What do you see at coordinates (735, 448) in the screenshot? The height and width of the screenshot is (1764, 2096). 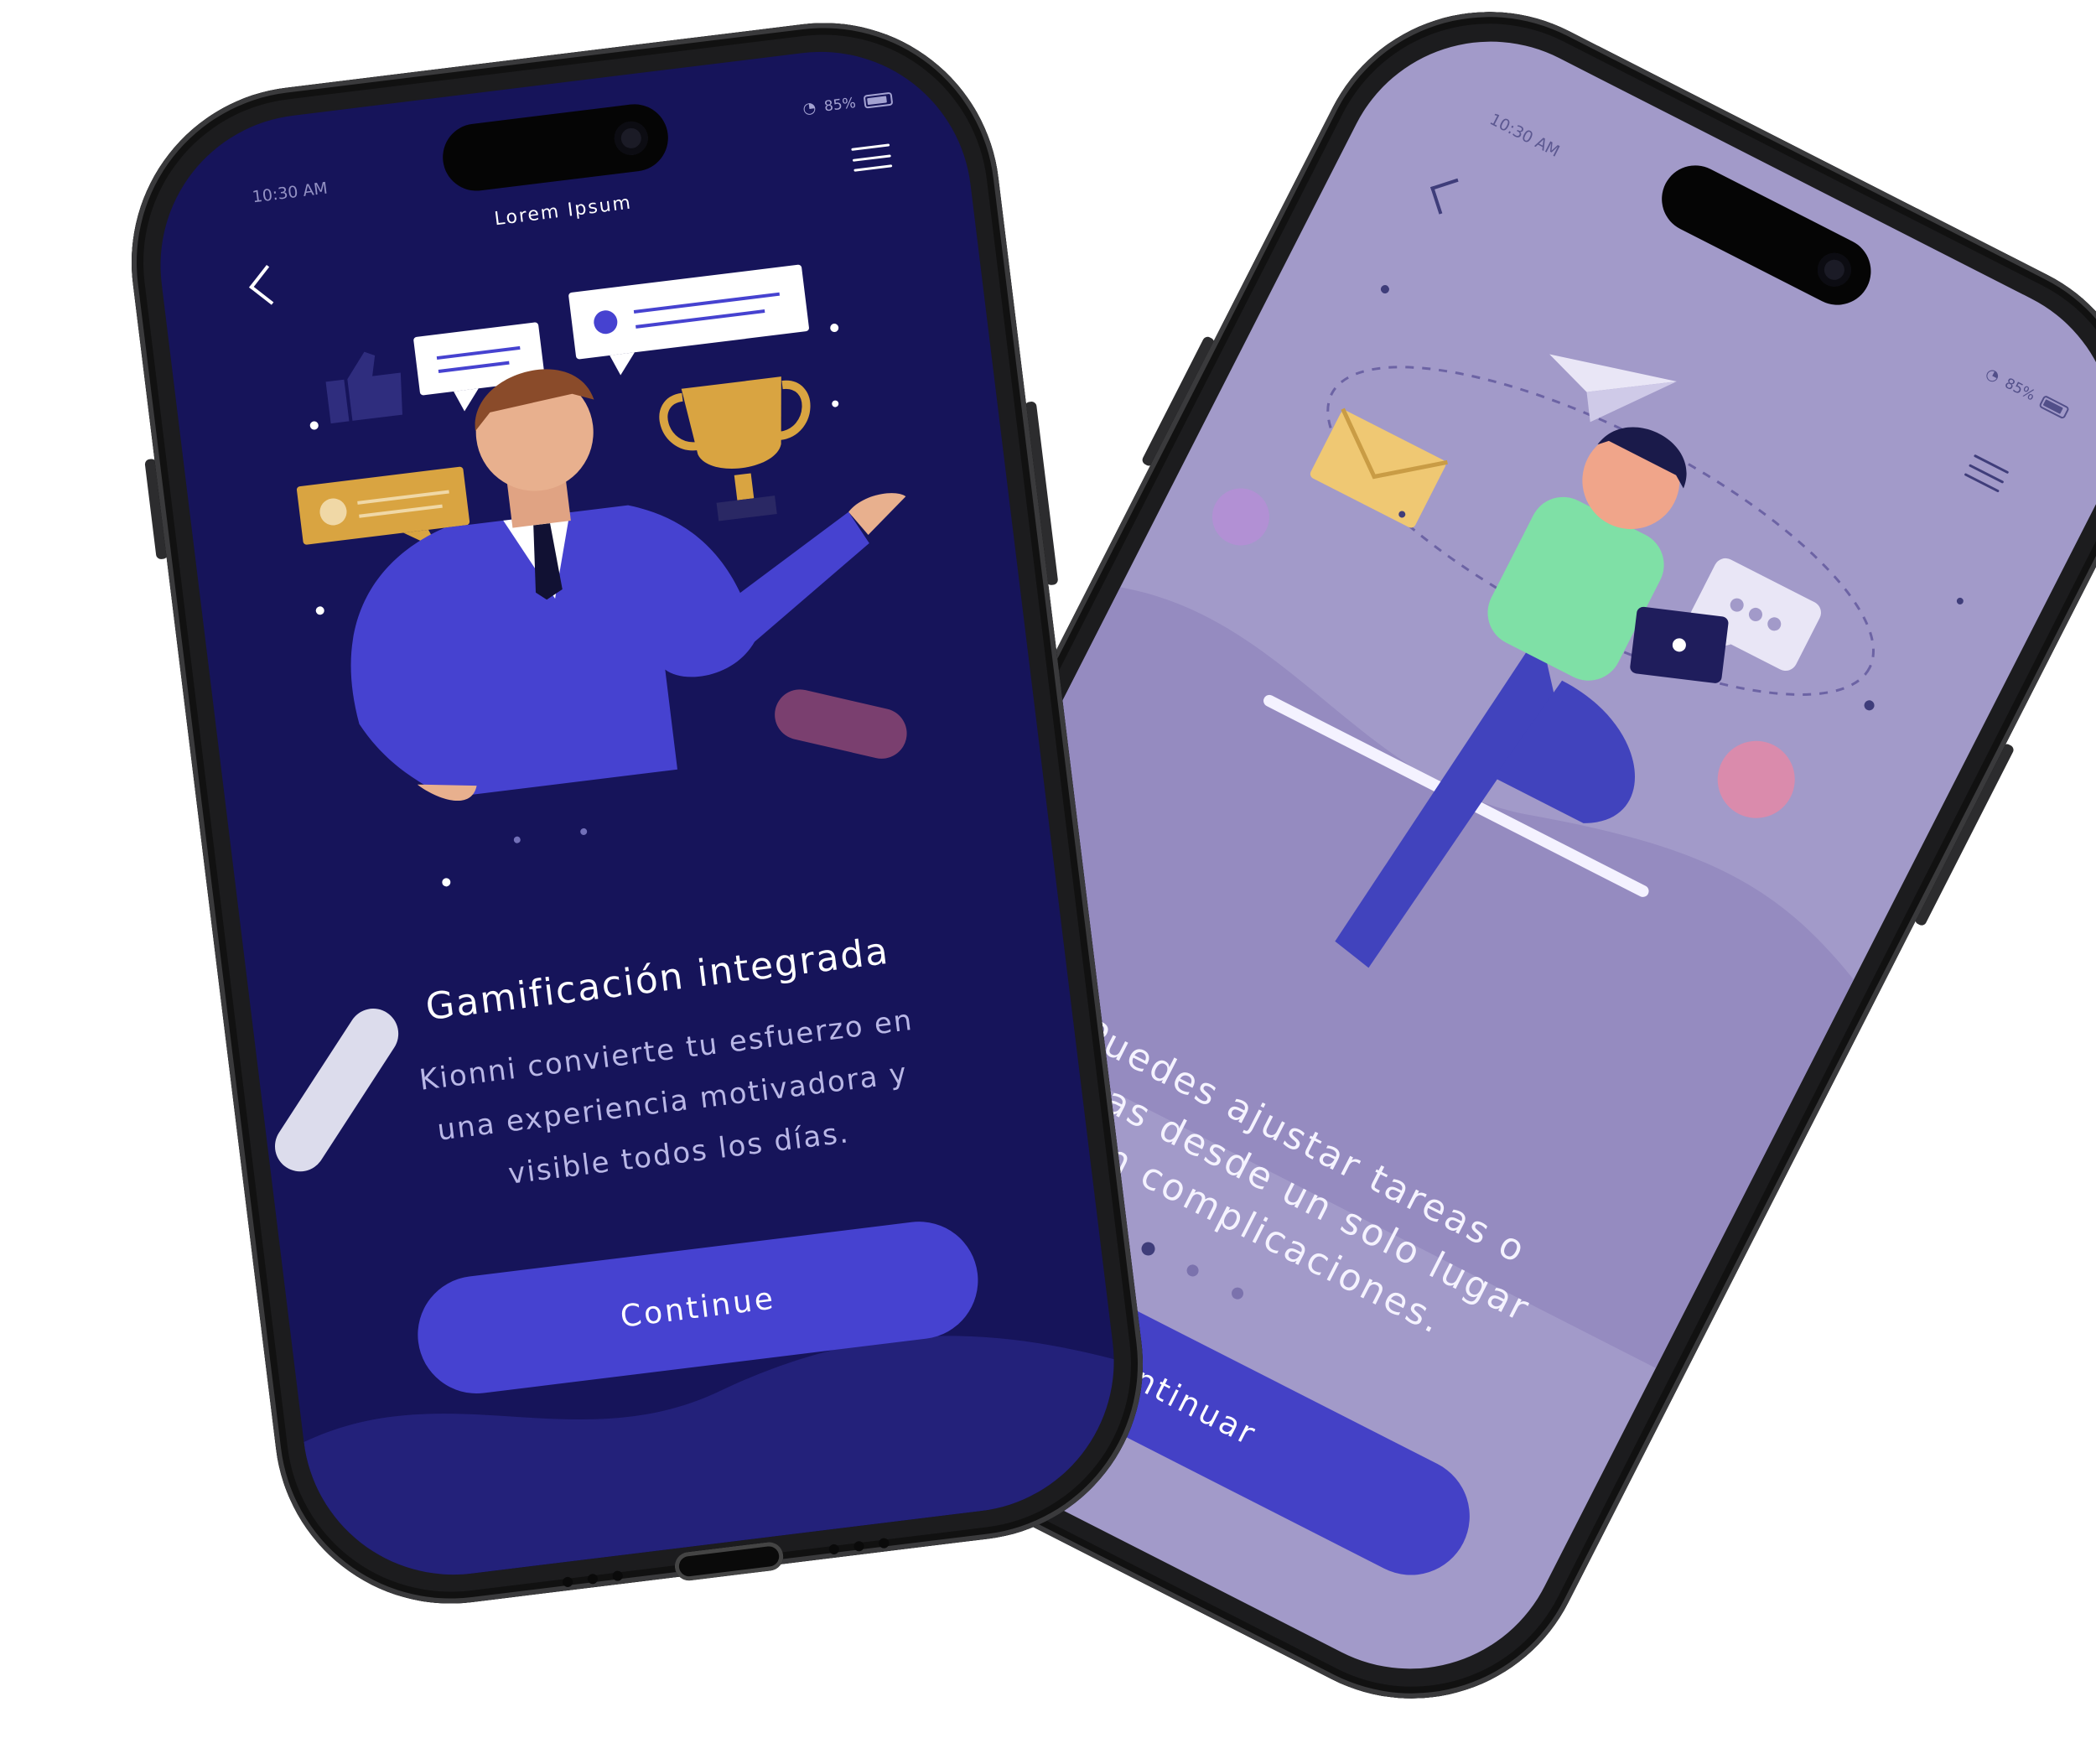 I see `trophy-icon` at bounding box center [735, 448].